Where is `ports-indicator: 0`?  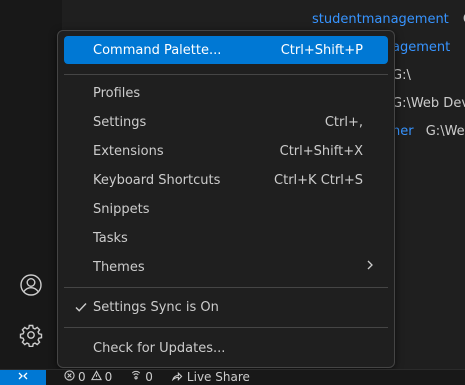 ports-indicator: 0 is located at coordinates (141, 377).